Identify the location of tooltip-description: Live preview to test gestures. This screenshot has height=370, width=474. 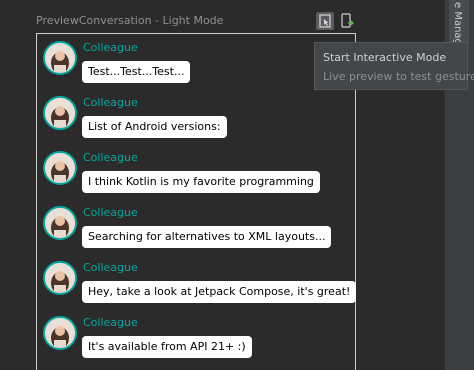
(398, 76).